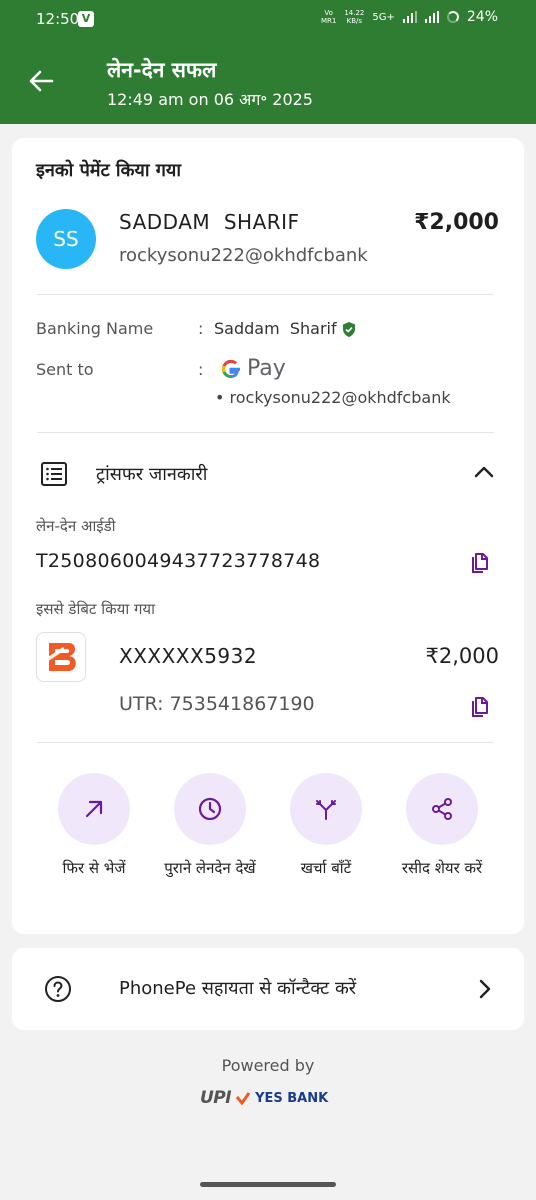 This screenshot has width=536, height=1200. I want to click on transaction-id-label: लेन-देन आईडी, so click(76, 526).